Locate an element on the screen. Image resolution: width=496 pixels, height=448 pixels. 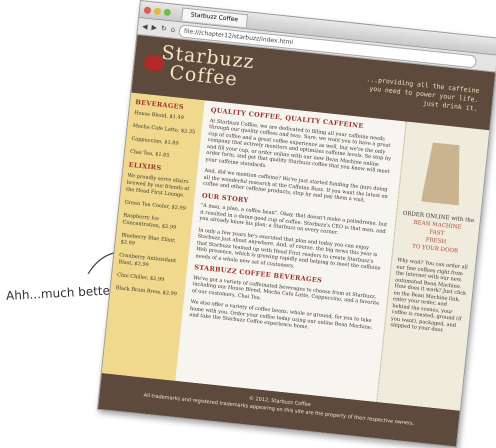
maximize-window-icon is located at coordinates (167, 12).